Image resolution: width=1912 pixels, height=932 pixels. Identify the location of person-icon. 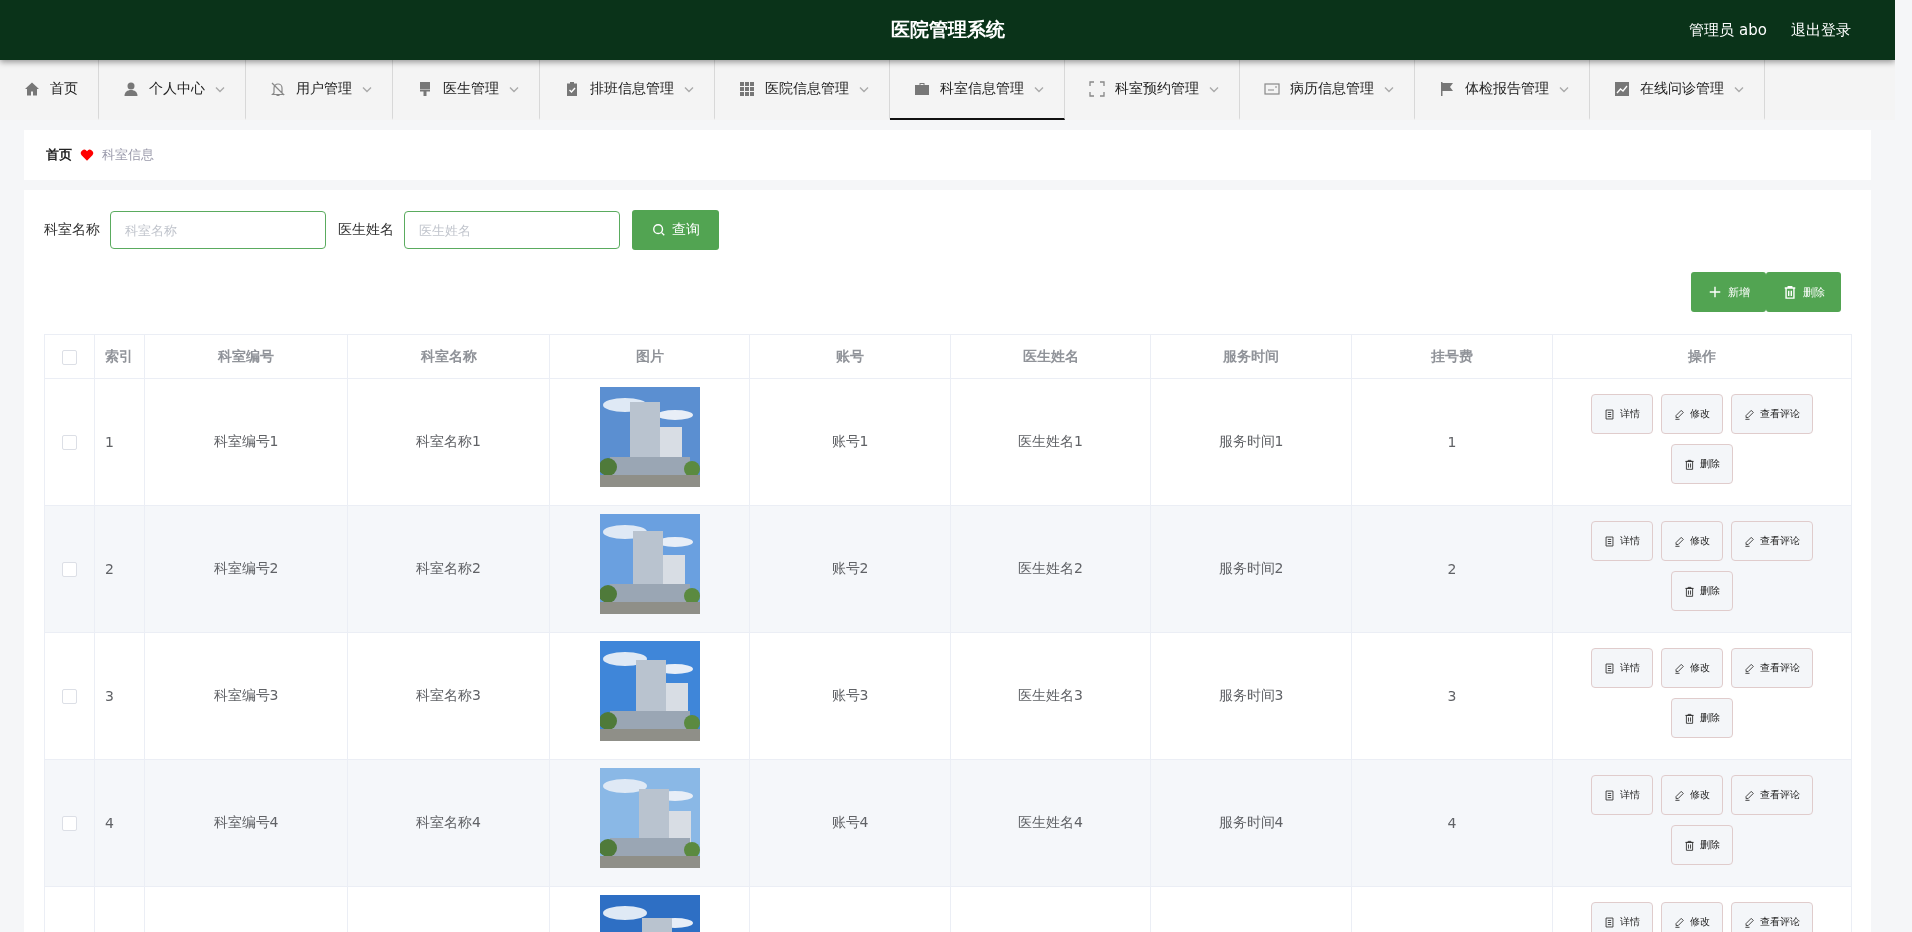
(131, 89).